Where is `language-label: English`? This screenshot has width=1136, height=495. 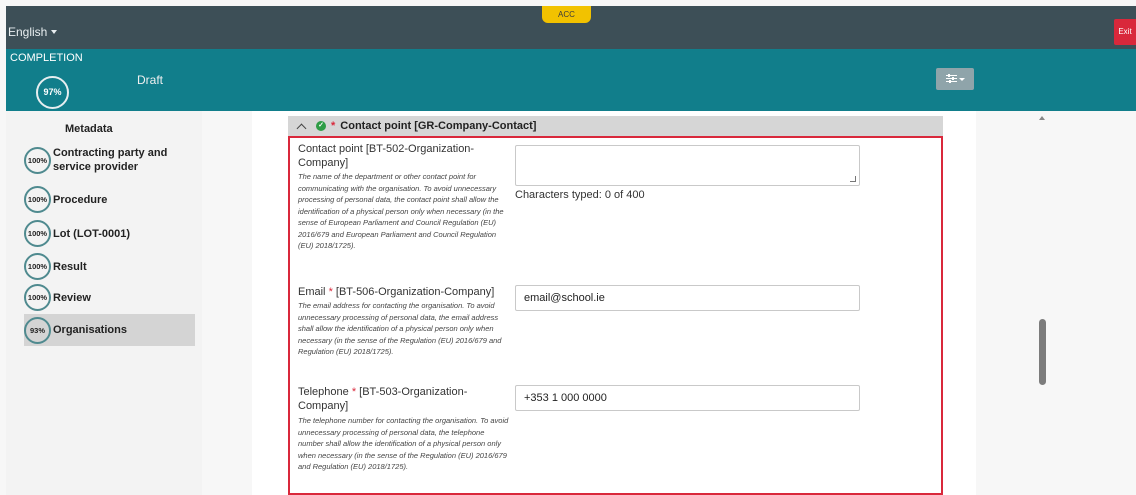 language-label: English is located at coordinates (28, 32).